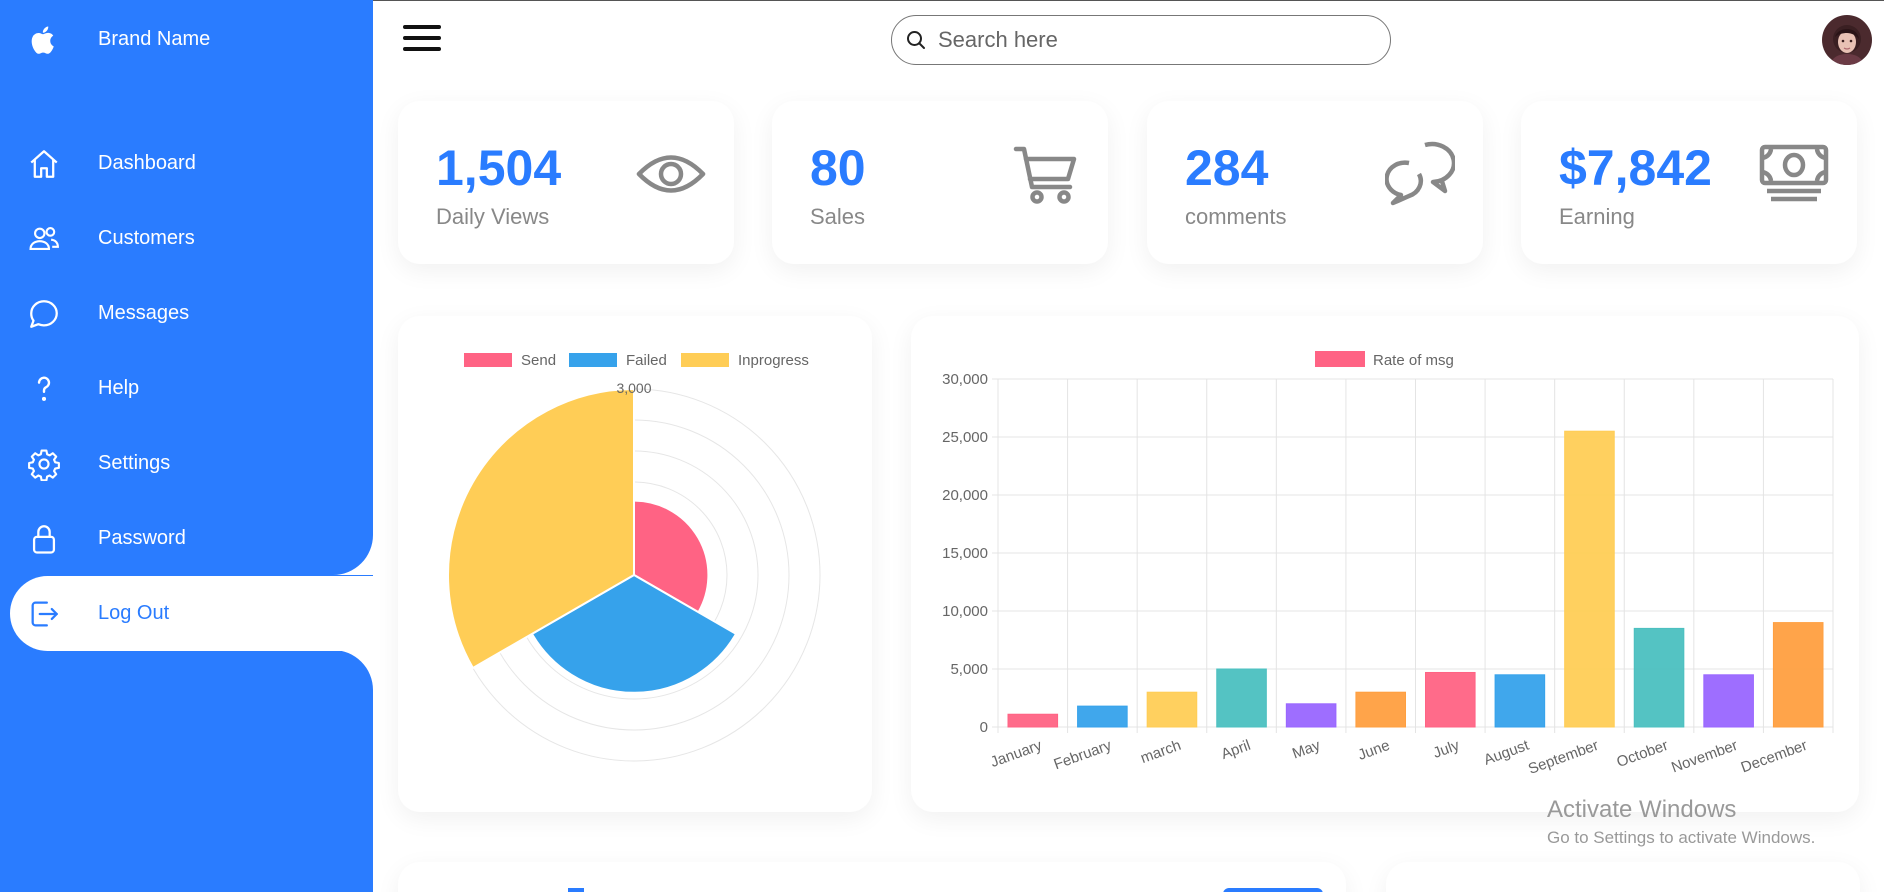 The width and height of the screenshot is (1884, 892). What do you see at coordinates (965, 379) in the screenshot?
I see `y-tick-label: 30,000` at bounding box center [965, 379].